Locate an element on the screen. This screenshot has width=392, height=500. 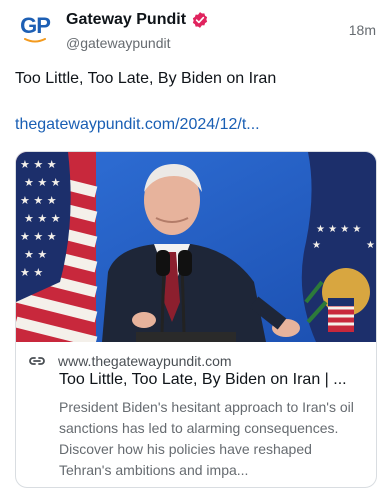
author-info: Gateway Pundit @gatewaypundit is located at coordinates (137, 30).